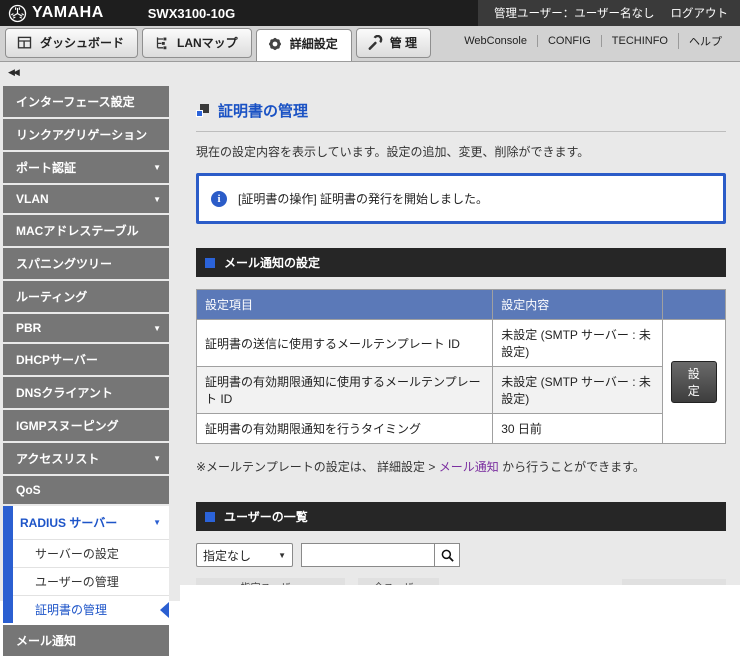  What do you see at coordinates (571, 467) in the screenshot?
I see `note-text: から行うことができます。` at bounding box center [571, 467].